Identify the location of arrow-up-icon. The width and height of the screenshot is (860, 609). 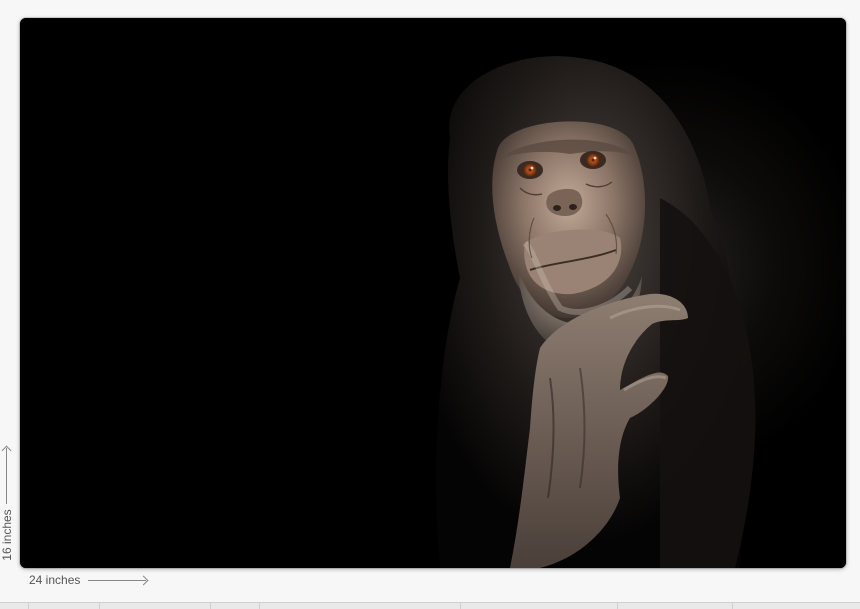
(6, 476).